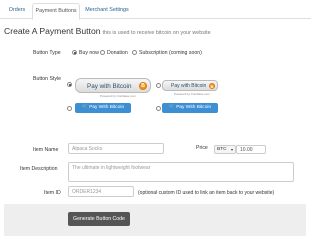 This screenshot has height=240, width=320. What do you see at coordinates (107, 107) in the screenshot?
I see `style-blue-text: Pay With Bitcoin` at bounding box center [107, 107].